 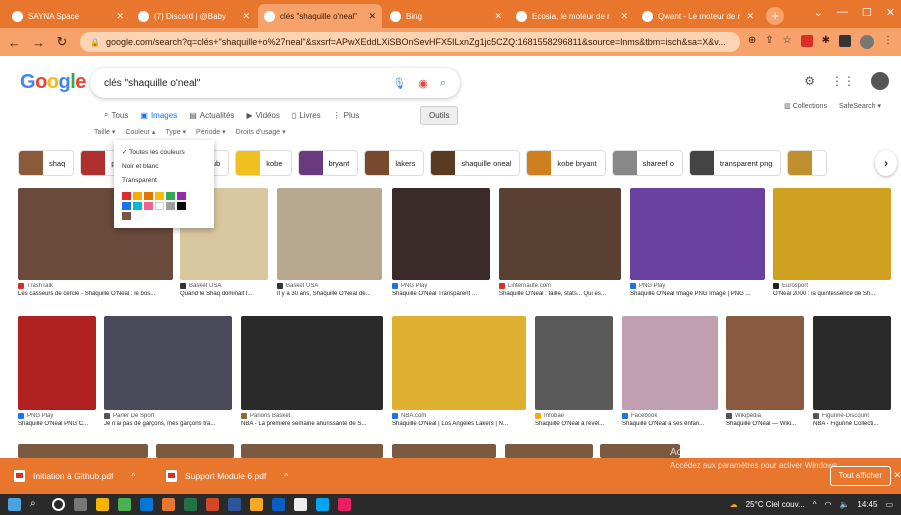 What do you see at coordinates (212, 504) in the screenshot?
I see `powerpoint-icon` at bounding box center [212, 504].